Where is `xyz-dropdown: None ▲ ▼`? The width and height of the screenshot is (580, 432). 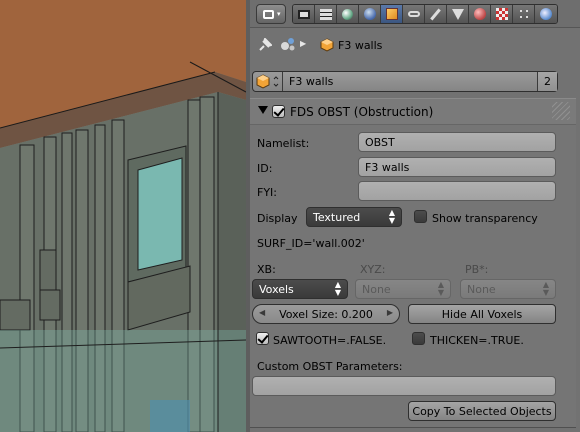
xyz-dropdown: None ▲ ▼ is located at coordinates (403, 289).